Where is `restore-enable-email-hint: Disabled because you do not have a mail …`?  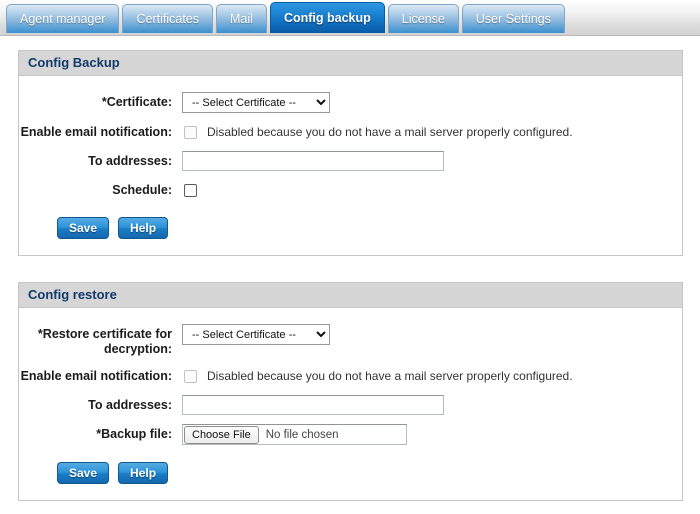
restore-enable-email-hint: Disabled because you do not have a mail … is located at coordinates (390, 376).